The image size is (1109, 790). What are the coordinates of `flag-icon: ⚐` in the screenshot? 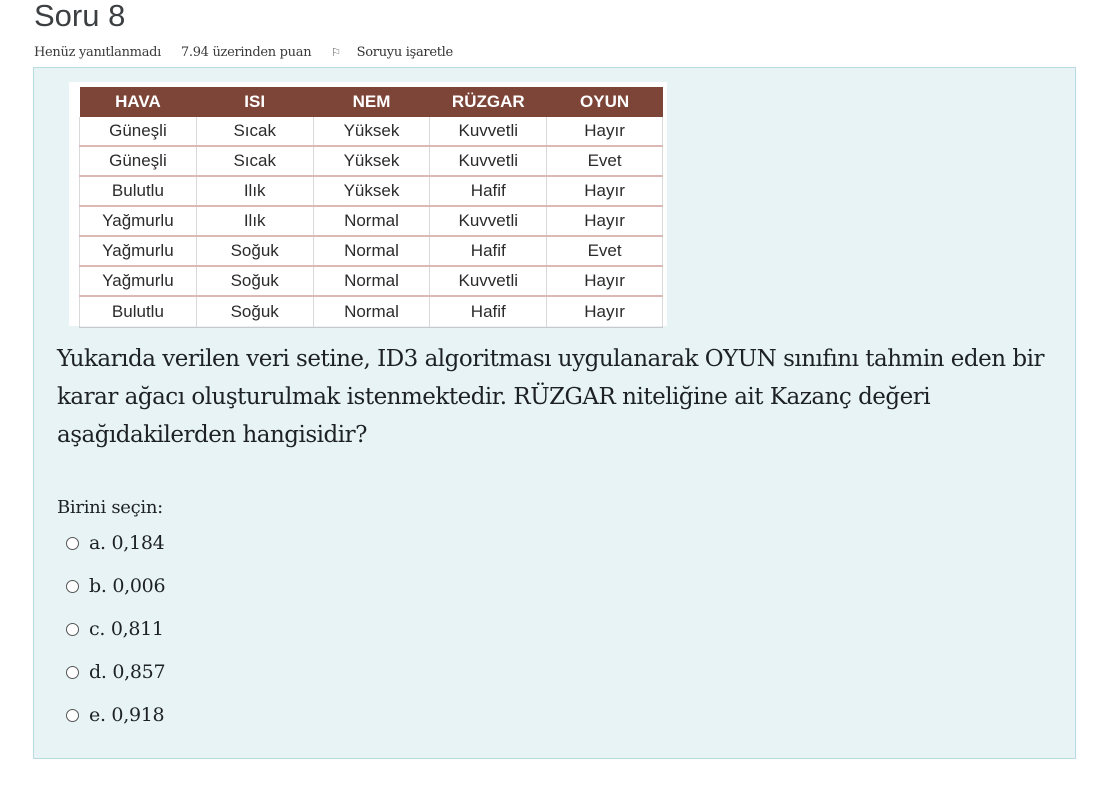 It's located at (336, 52).